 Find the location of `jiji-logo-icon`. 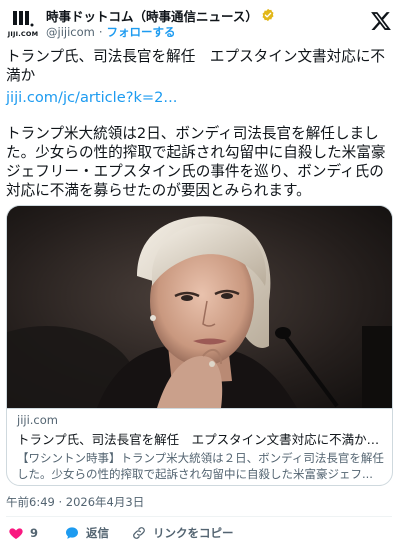

jiji-logo-icon is located at coordinates (23, 18).